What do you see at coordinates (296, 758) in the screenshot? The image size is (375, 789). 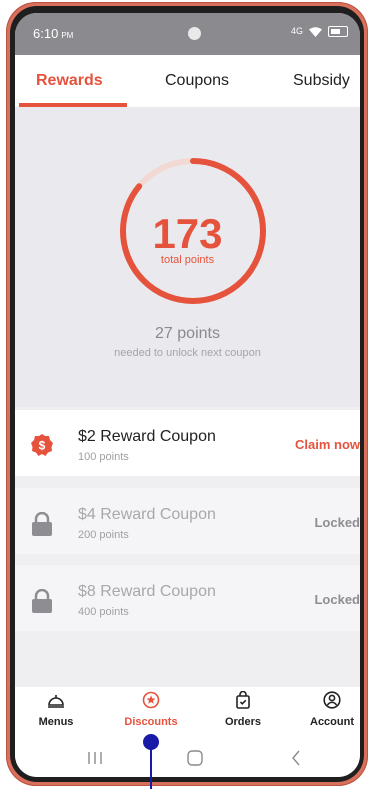 I see `back-icon` at bounding box center [296, 758].